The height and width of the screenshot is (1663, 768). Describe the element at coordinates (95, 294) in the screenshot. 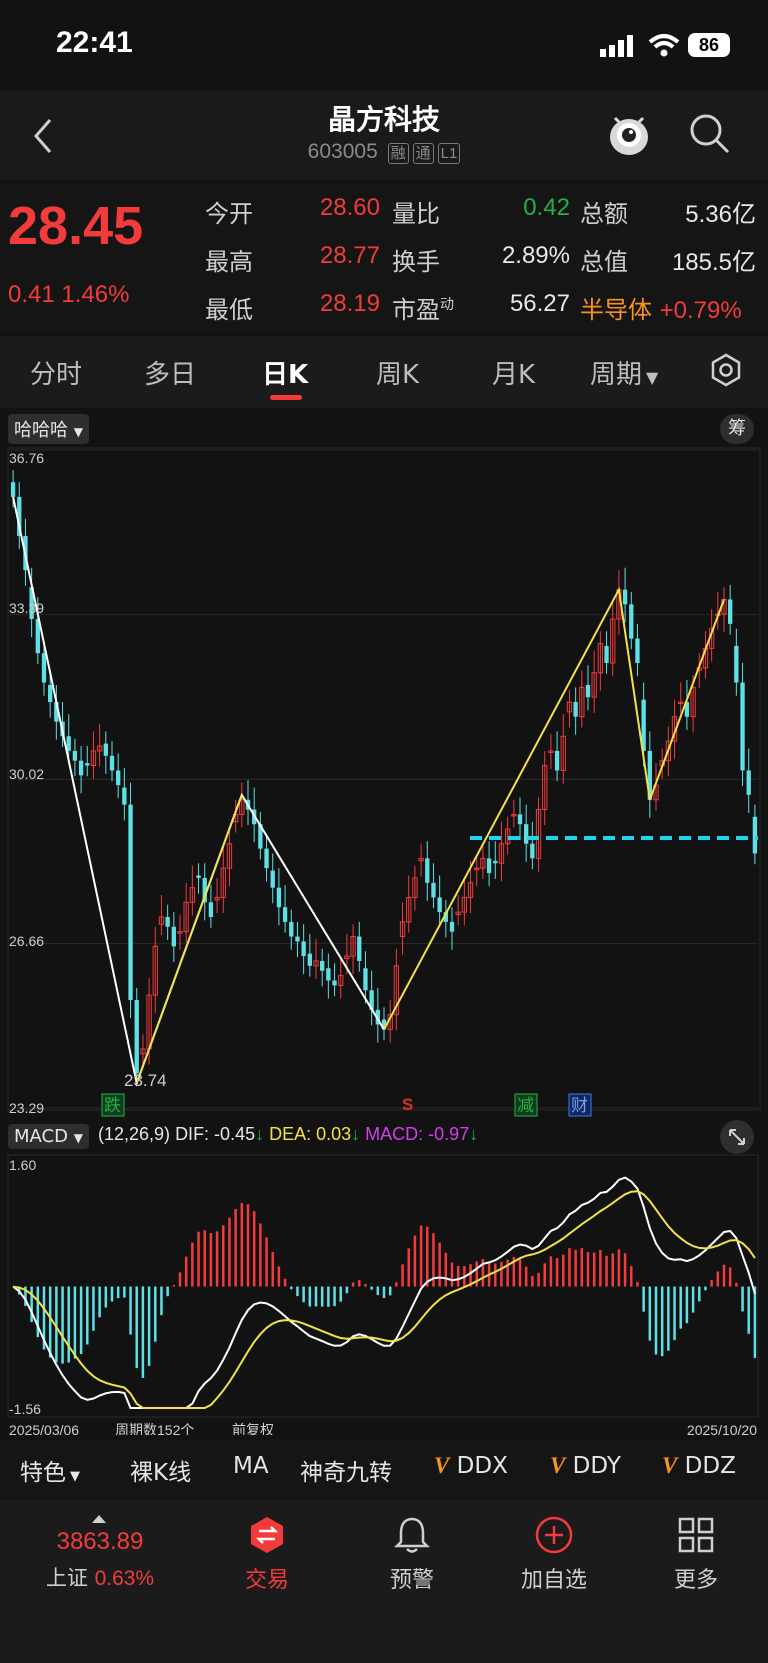

I see `change-percent: 1.46%` at that location.